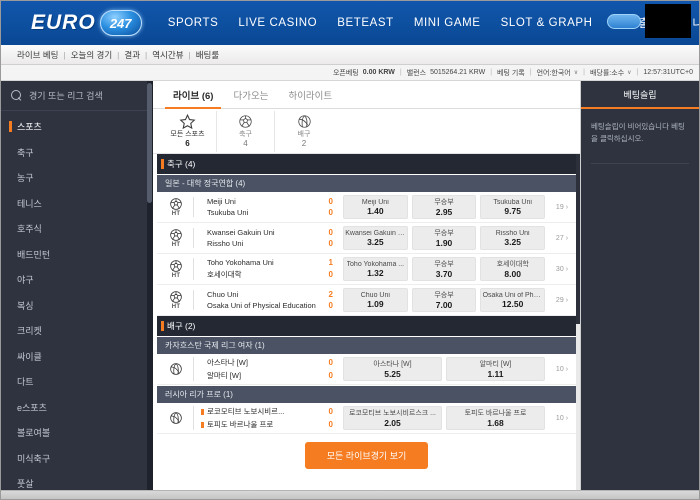  Describe the element at coordinates (66, 95) in the screenshot. I see `search-input: 경기 또는 리그 검색` at that location.